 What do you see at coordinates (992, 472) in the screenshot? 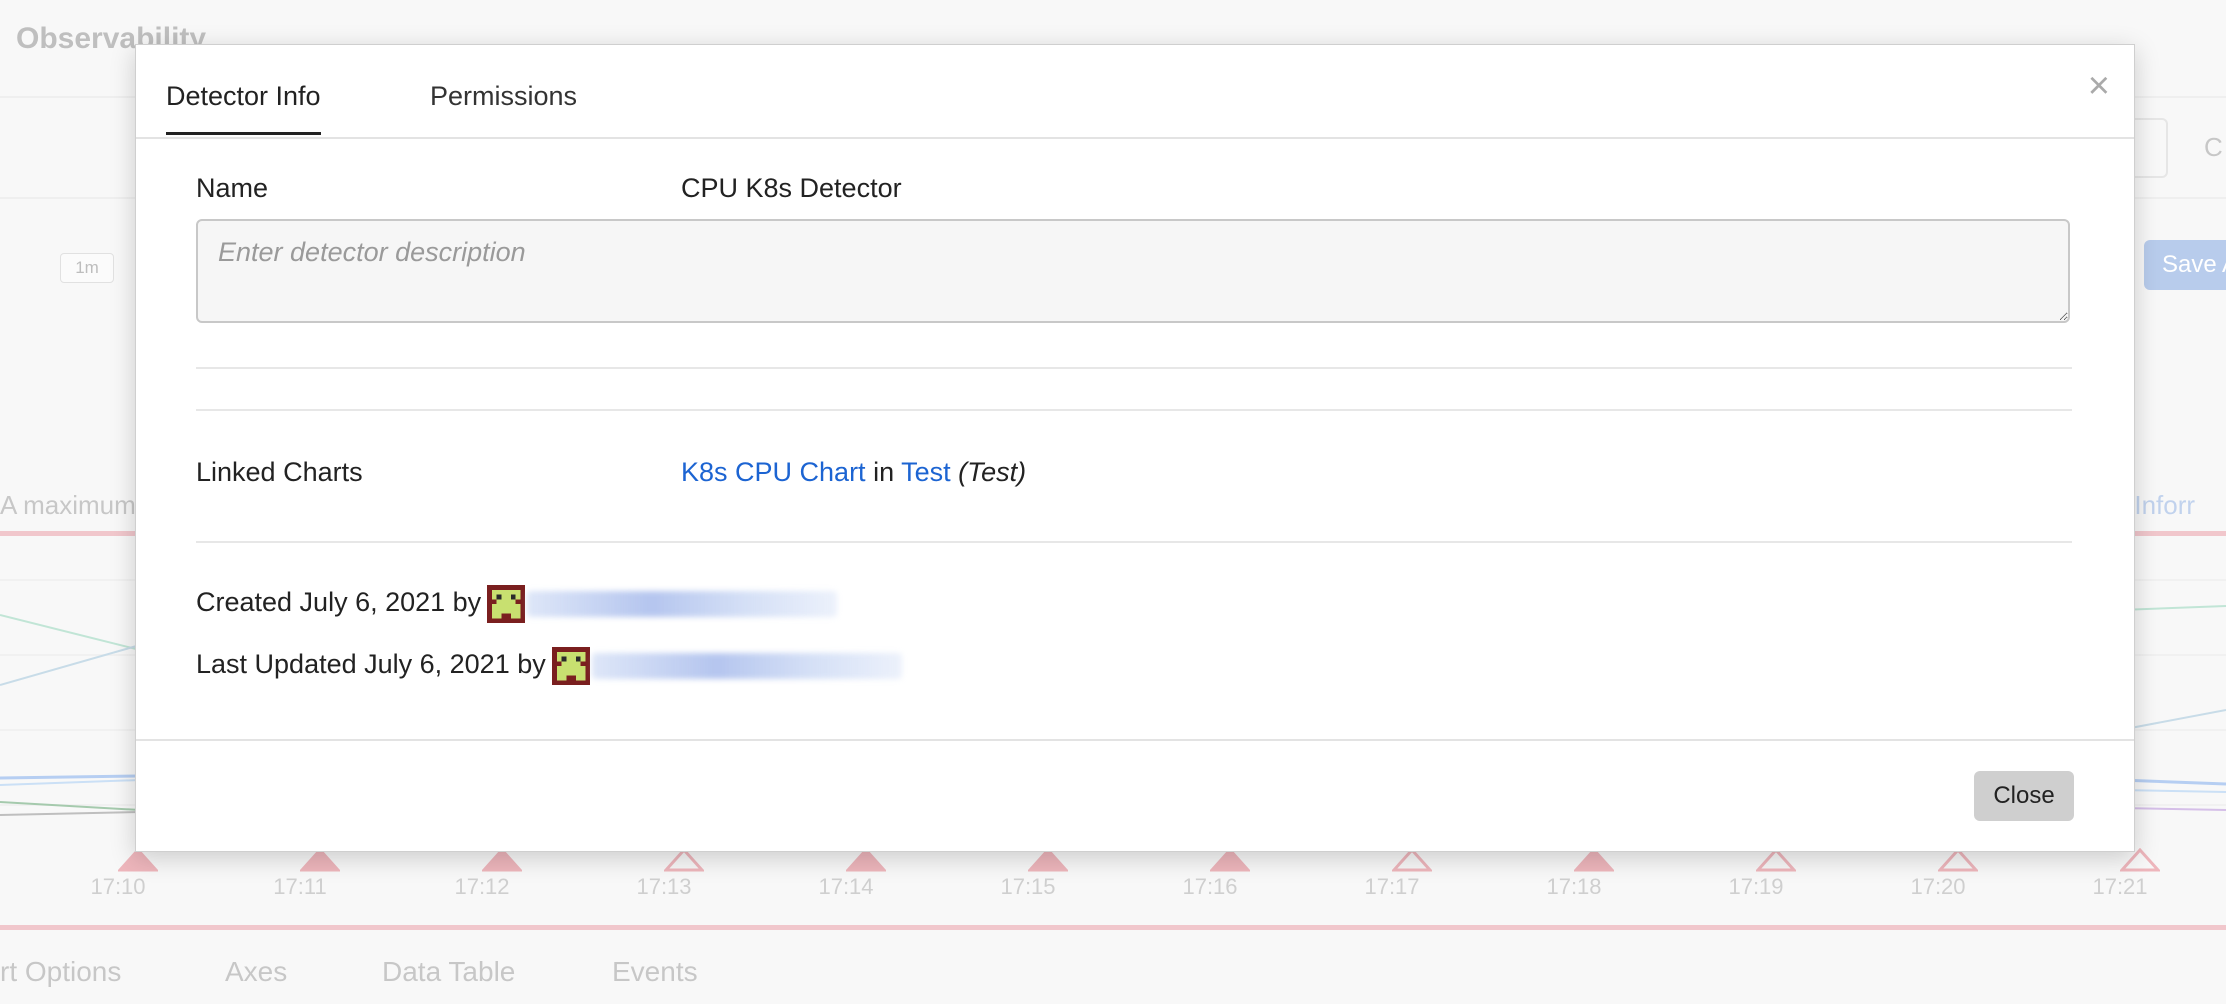
I see `dashboard-group: (Test)` at bounding box center [992, 472].